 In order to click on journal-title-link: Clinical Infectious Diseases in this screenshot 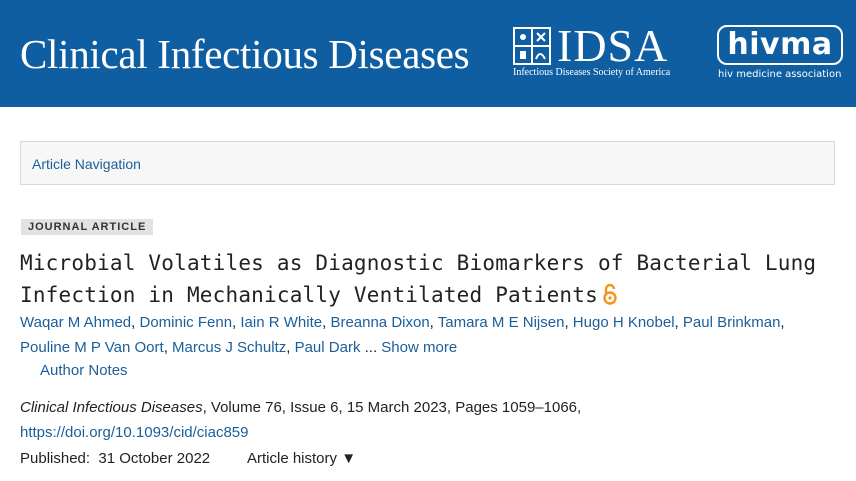, I will do `click(245, 54)`.